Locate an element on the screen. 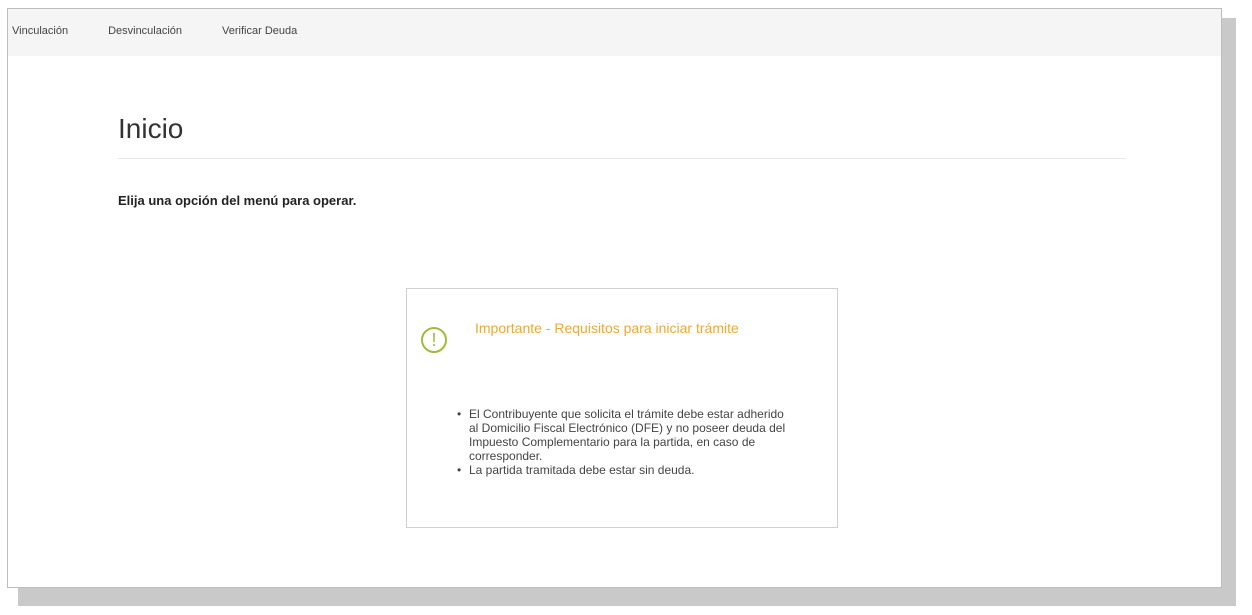  exclamation-circle-icon: ! is located at coordinates (434, 340).